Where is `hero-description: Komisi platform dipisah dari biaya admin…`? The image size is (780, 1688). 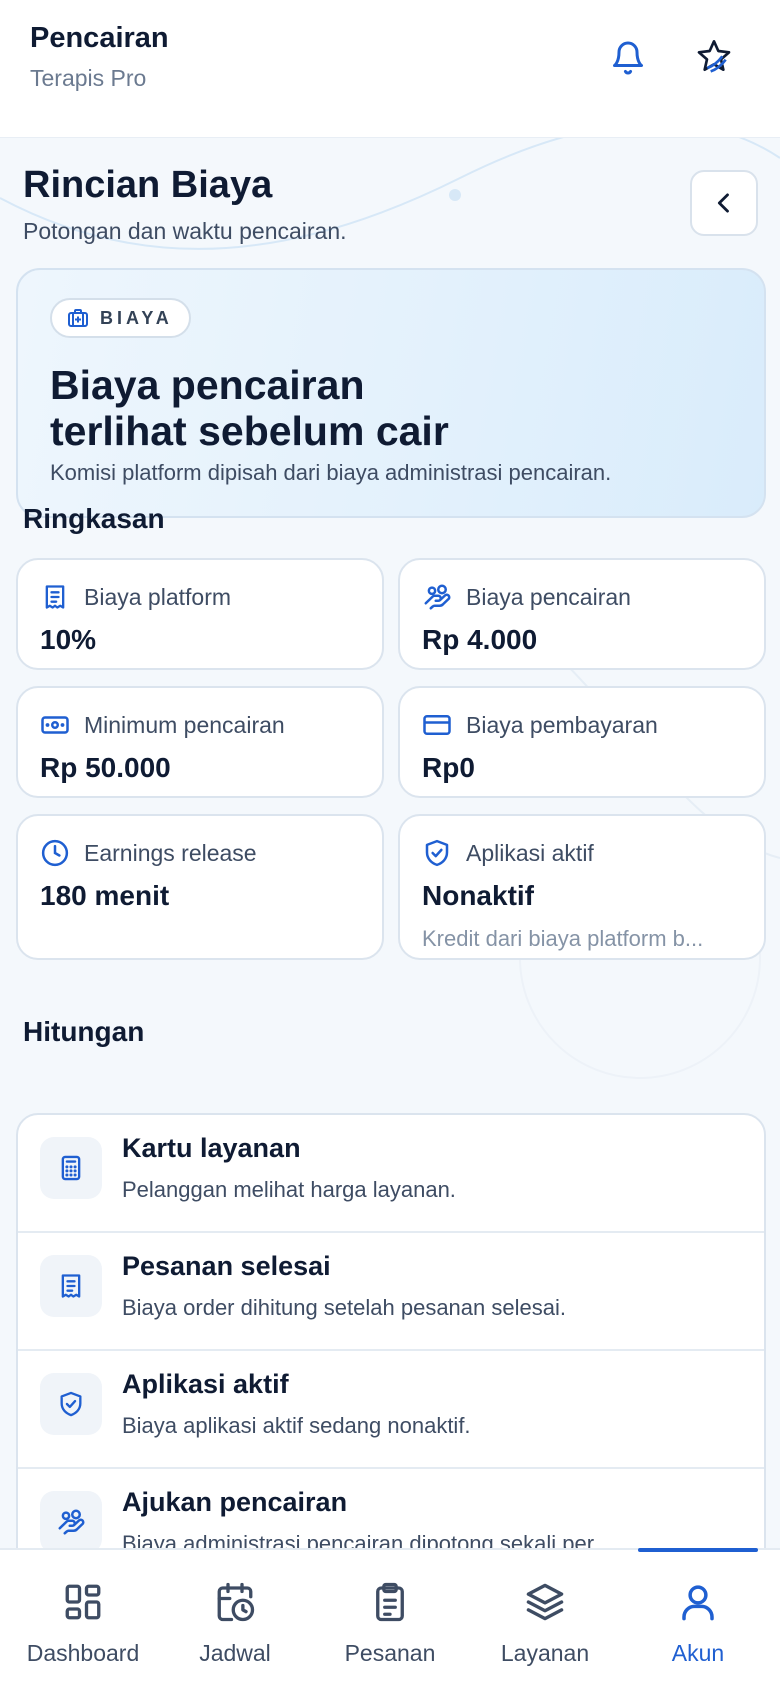
hero-description: Komisi platform dipisah dari biaya admin… is located at coordinates (331, 472).